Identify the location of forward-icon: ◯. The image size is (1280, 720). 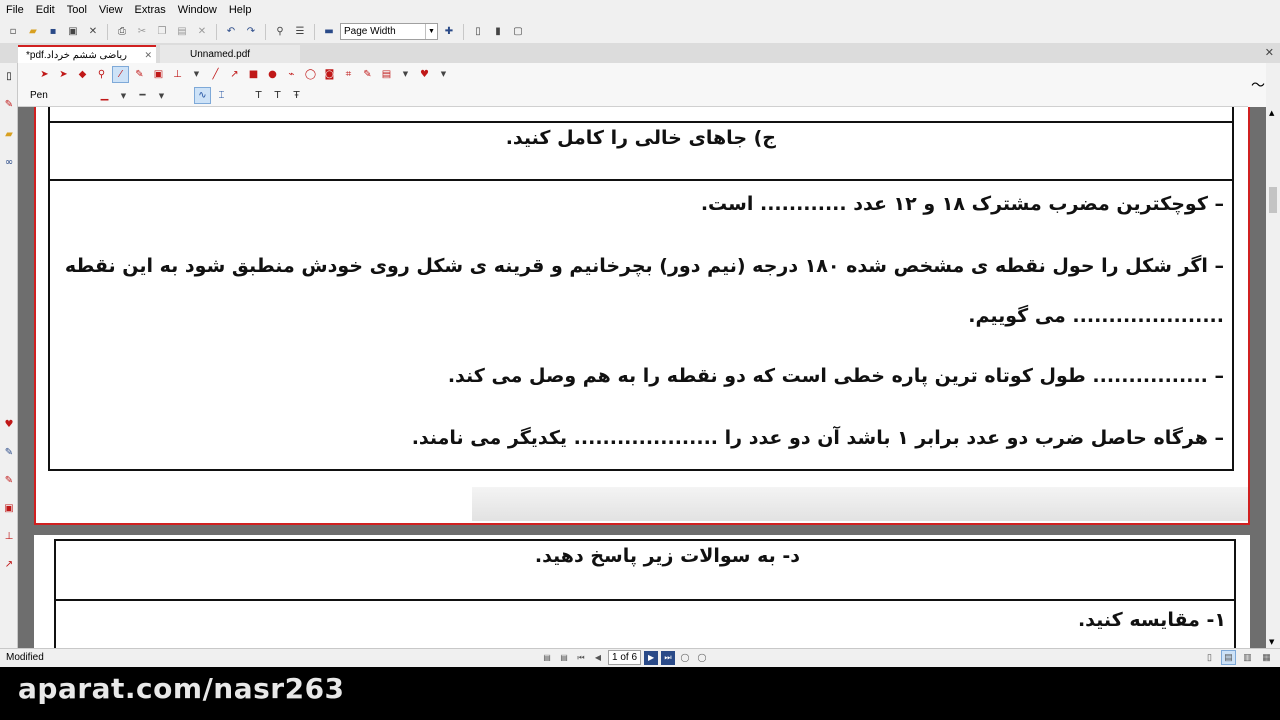
(702, 658).